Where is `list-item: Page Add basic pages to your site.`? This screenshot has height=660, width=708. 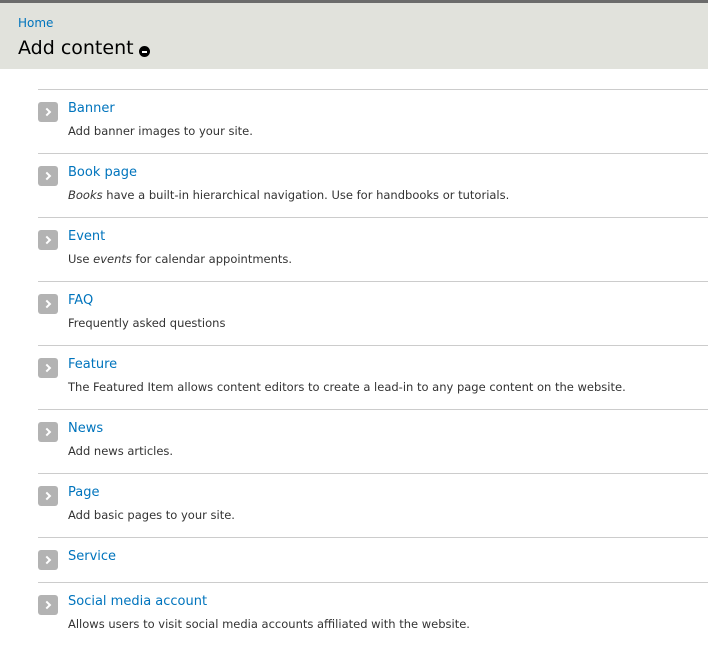 list-item: Page Add basic pages to your site. is located at coordinates (373, 505).